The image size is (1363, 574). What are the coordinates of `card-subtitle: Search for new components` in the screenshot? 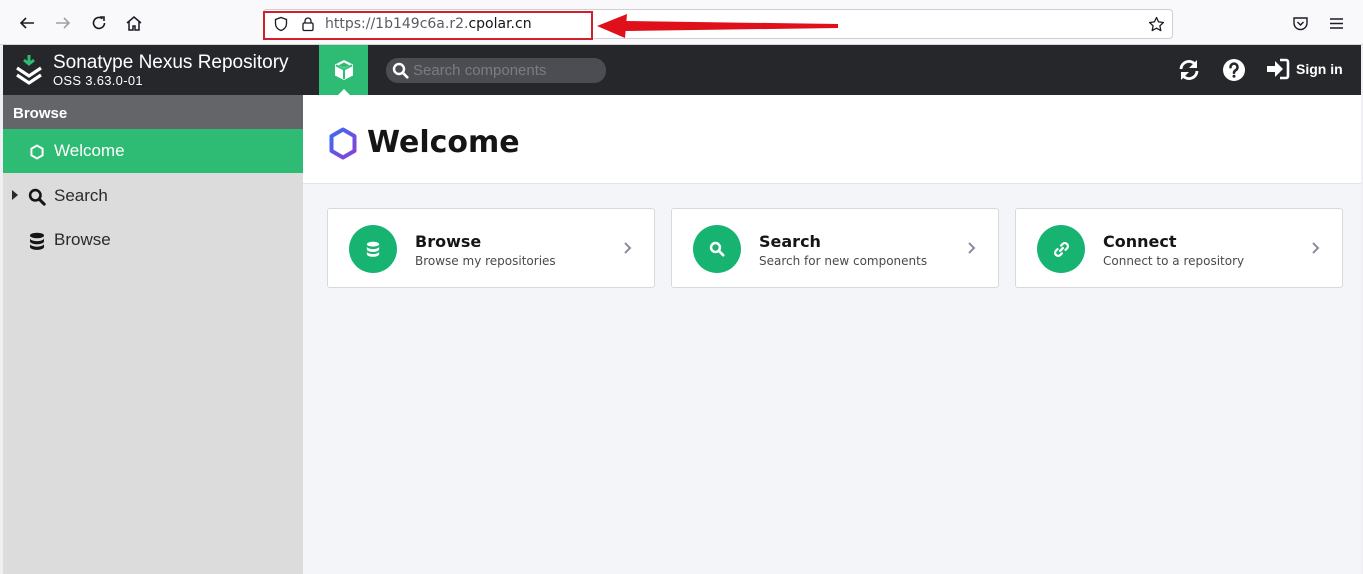 It's located at (843, 261).